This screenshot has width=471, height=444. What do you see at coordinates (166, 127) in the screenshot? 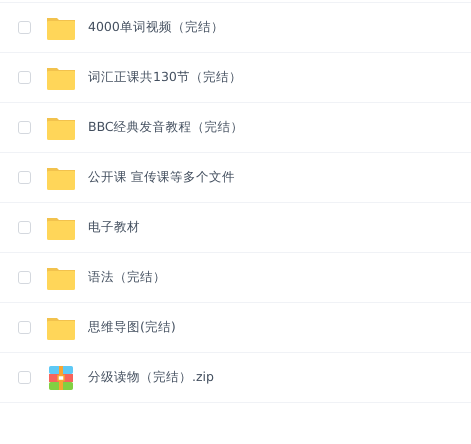
I see `file-name: BBC经典发音教程（完结）` at bounding box center [166, 127].